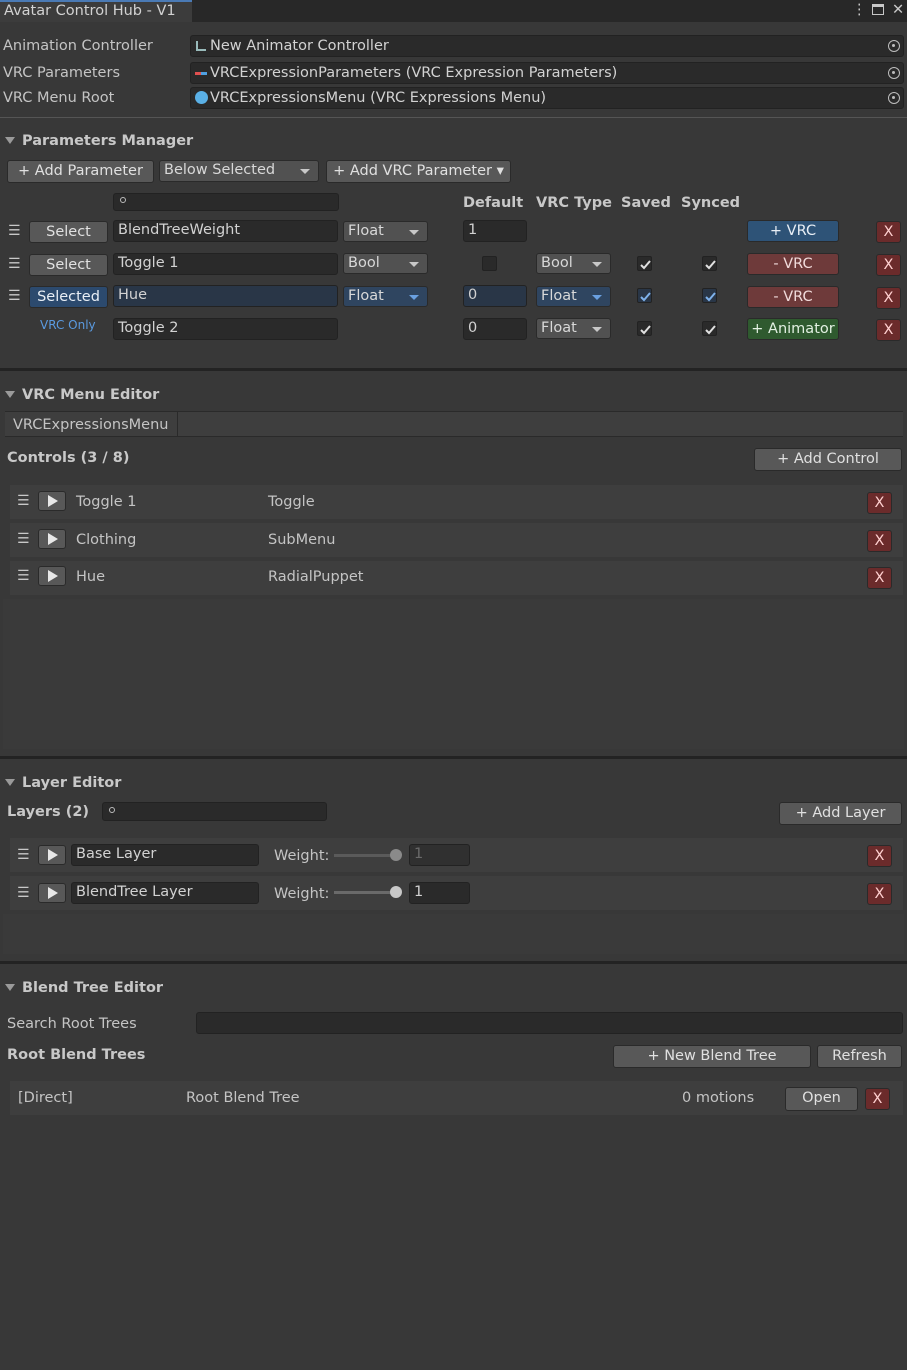  Describe the element at coordinates (793, 231) in the screenshot. I see `add-vrc-button: + VRC` at that location.